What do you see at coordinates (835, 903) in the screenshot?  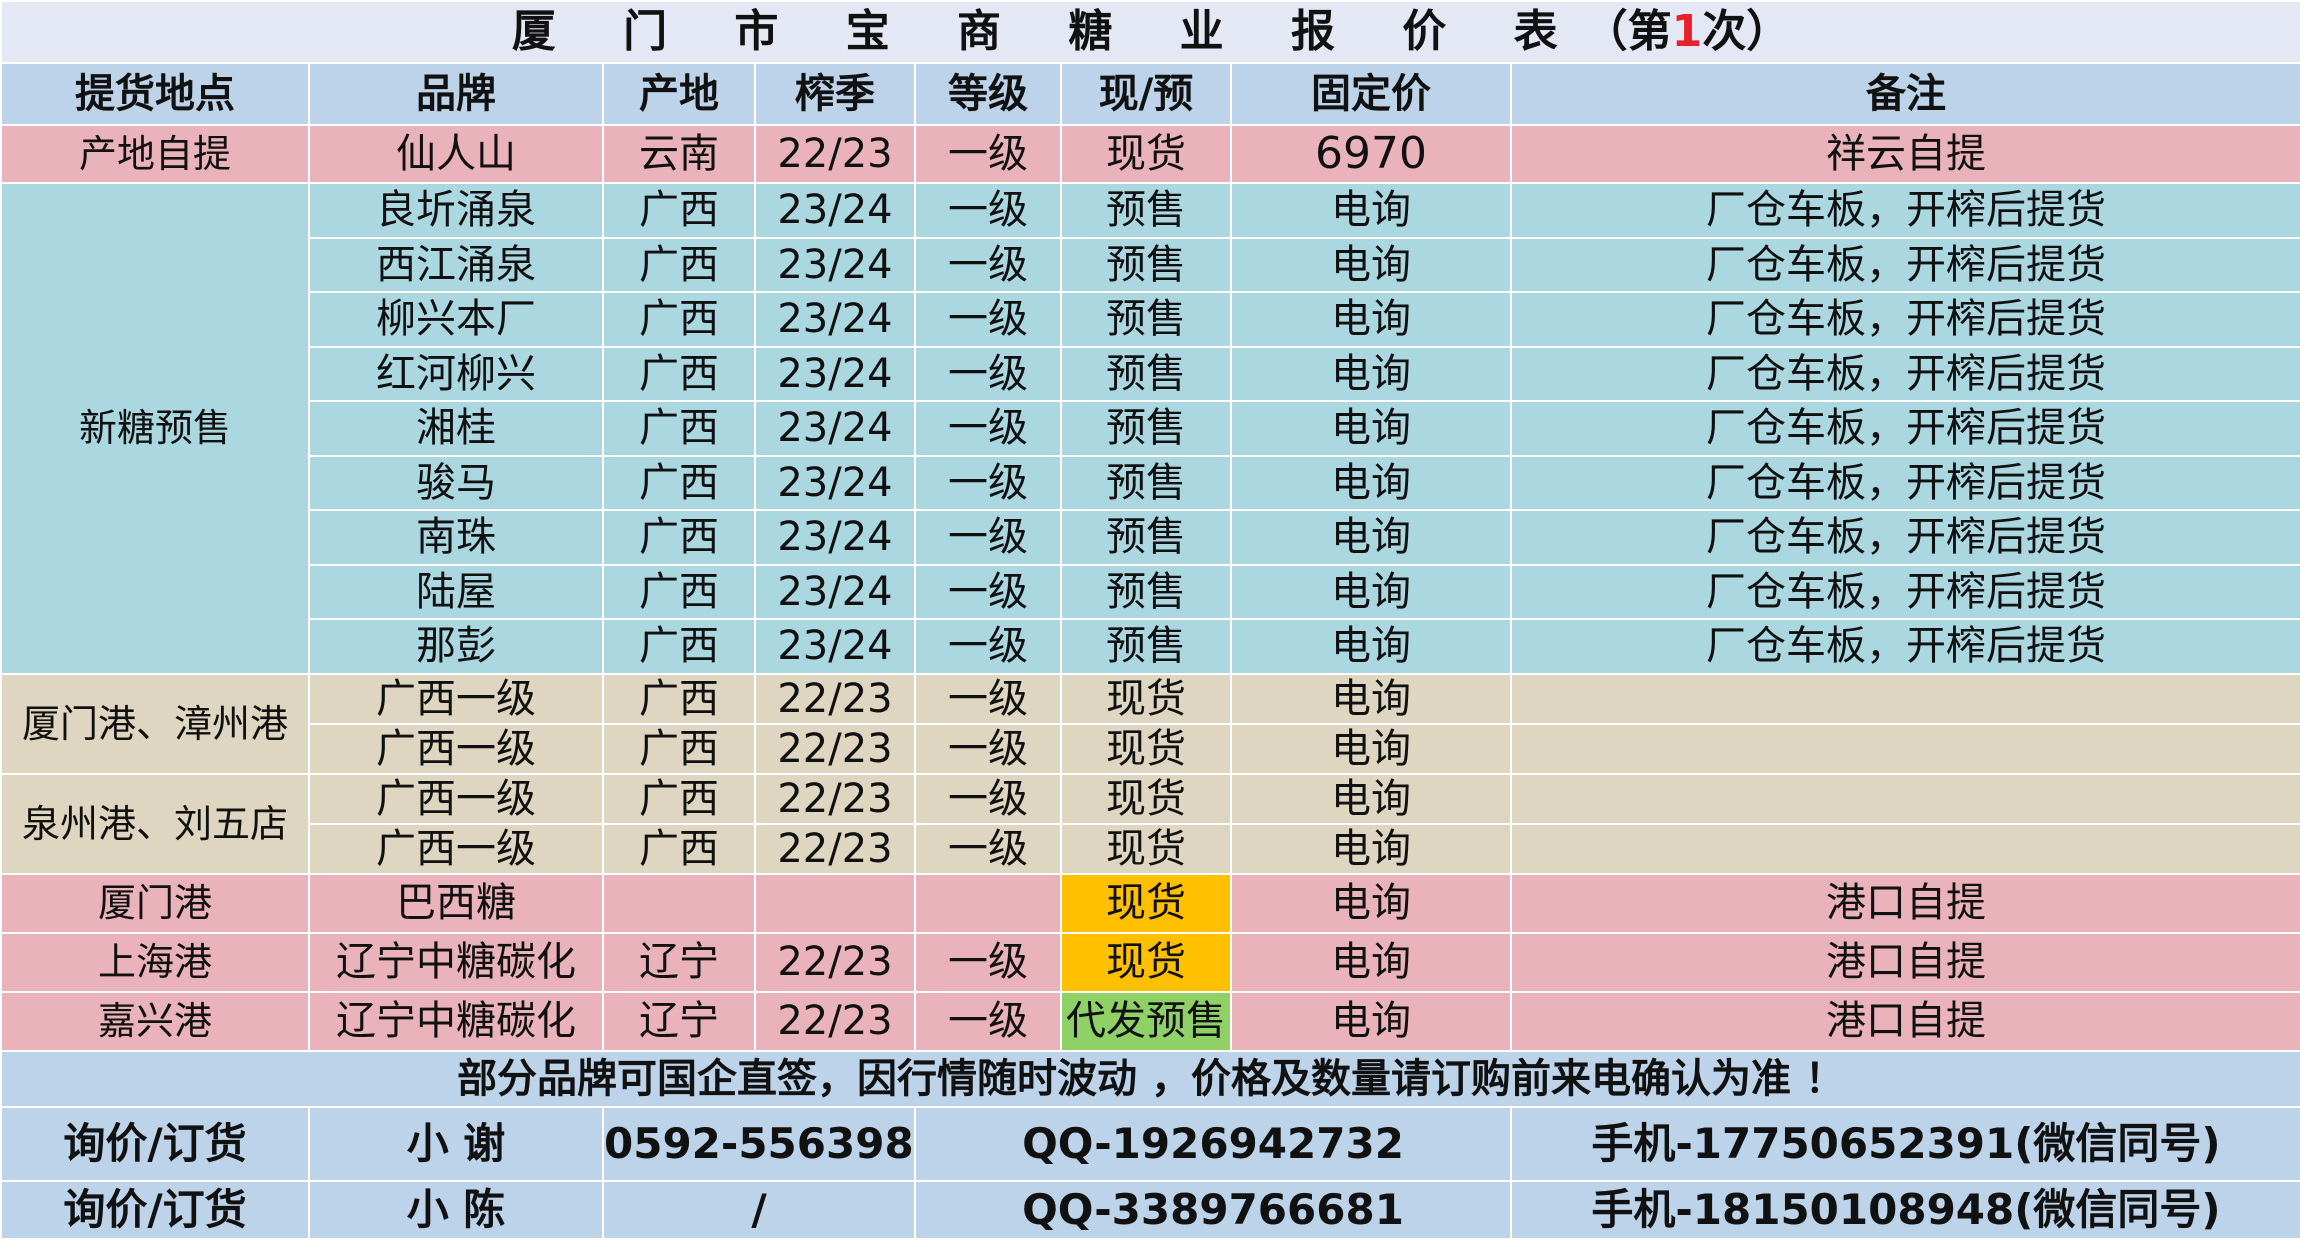 I see `season-cell` at bounding box center [835, 903].